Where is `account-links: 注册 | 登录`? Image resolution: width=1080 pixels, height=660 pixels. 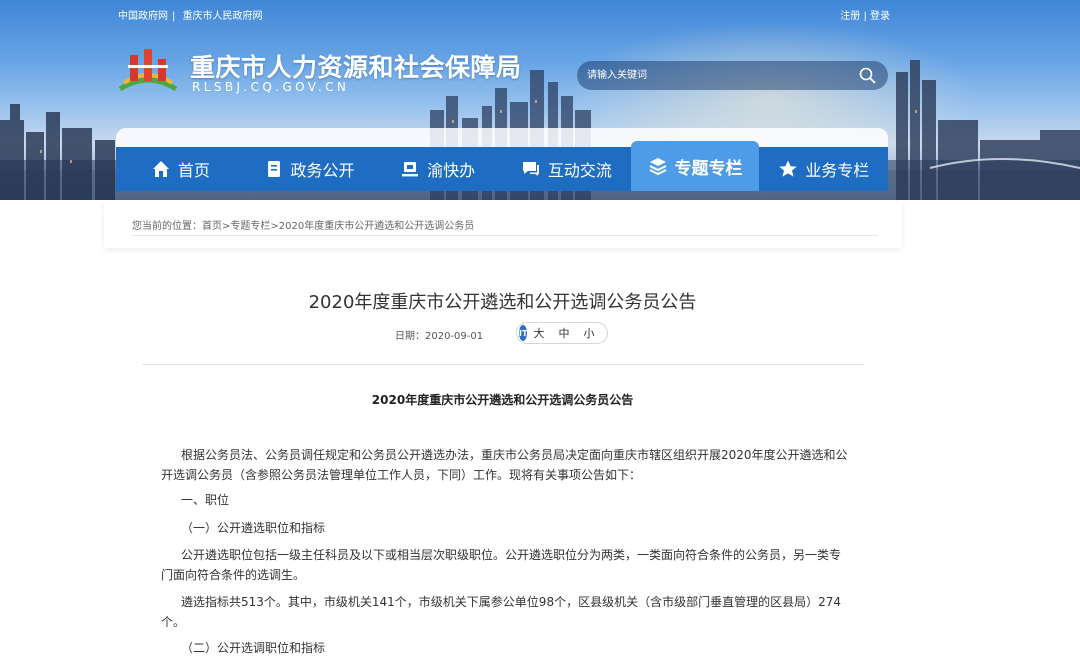 account-links: 注册 | 登录 is located at coordinates (865, 14).